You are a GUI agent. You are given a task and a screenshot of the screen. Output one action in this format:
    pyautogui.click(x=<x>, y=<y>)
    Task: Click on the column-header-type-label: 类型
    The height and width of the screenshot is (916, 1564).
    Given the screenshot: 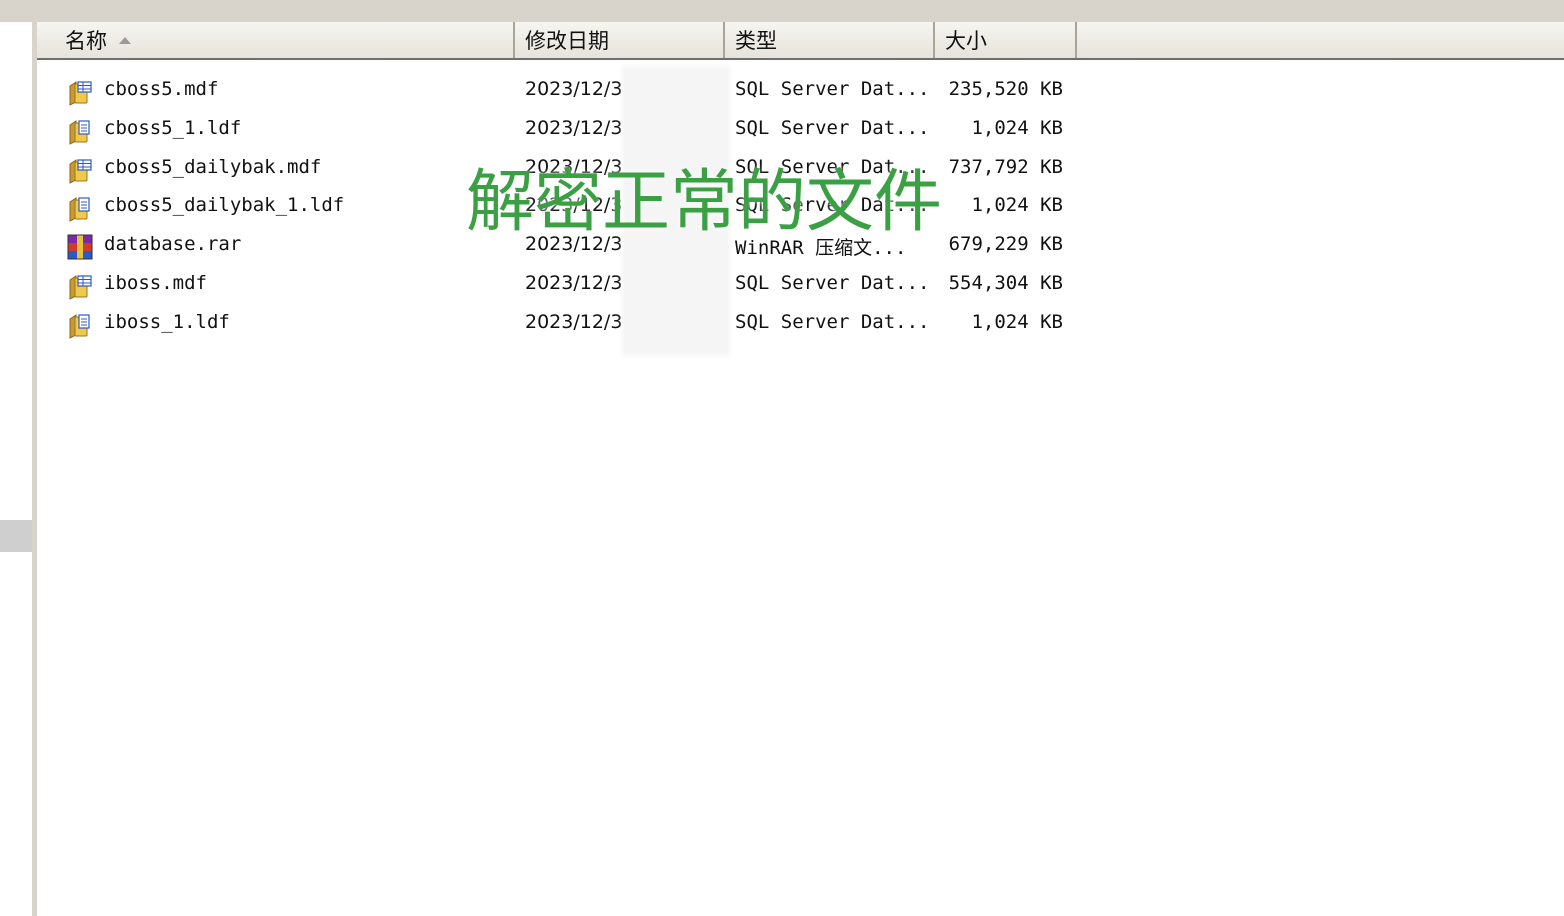 What is the action you would take?
    pyautogui.click(x=756, y=41)
    